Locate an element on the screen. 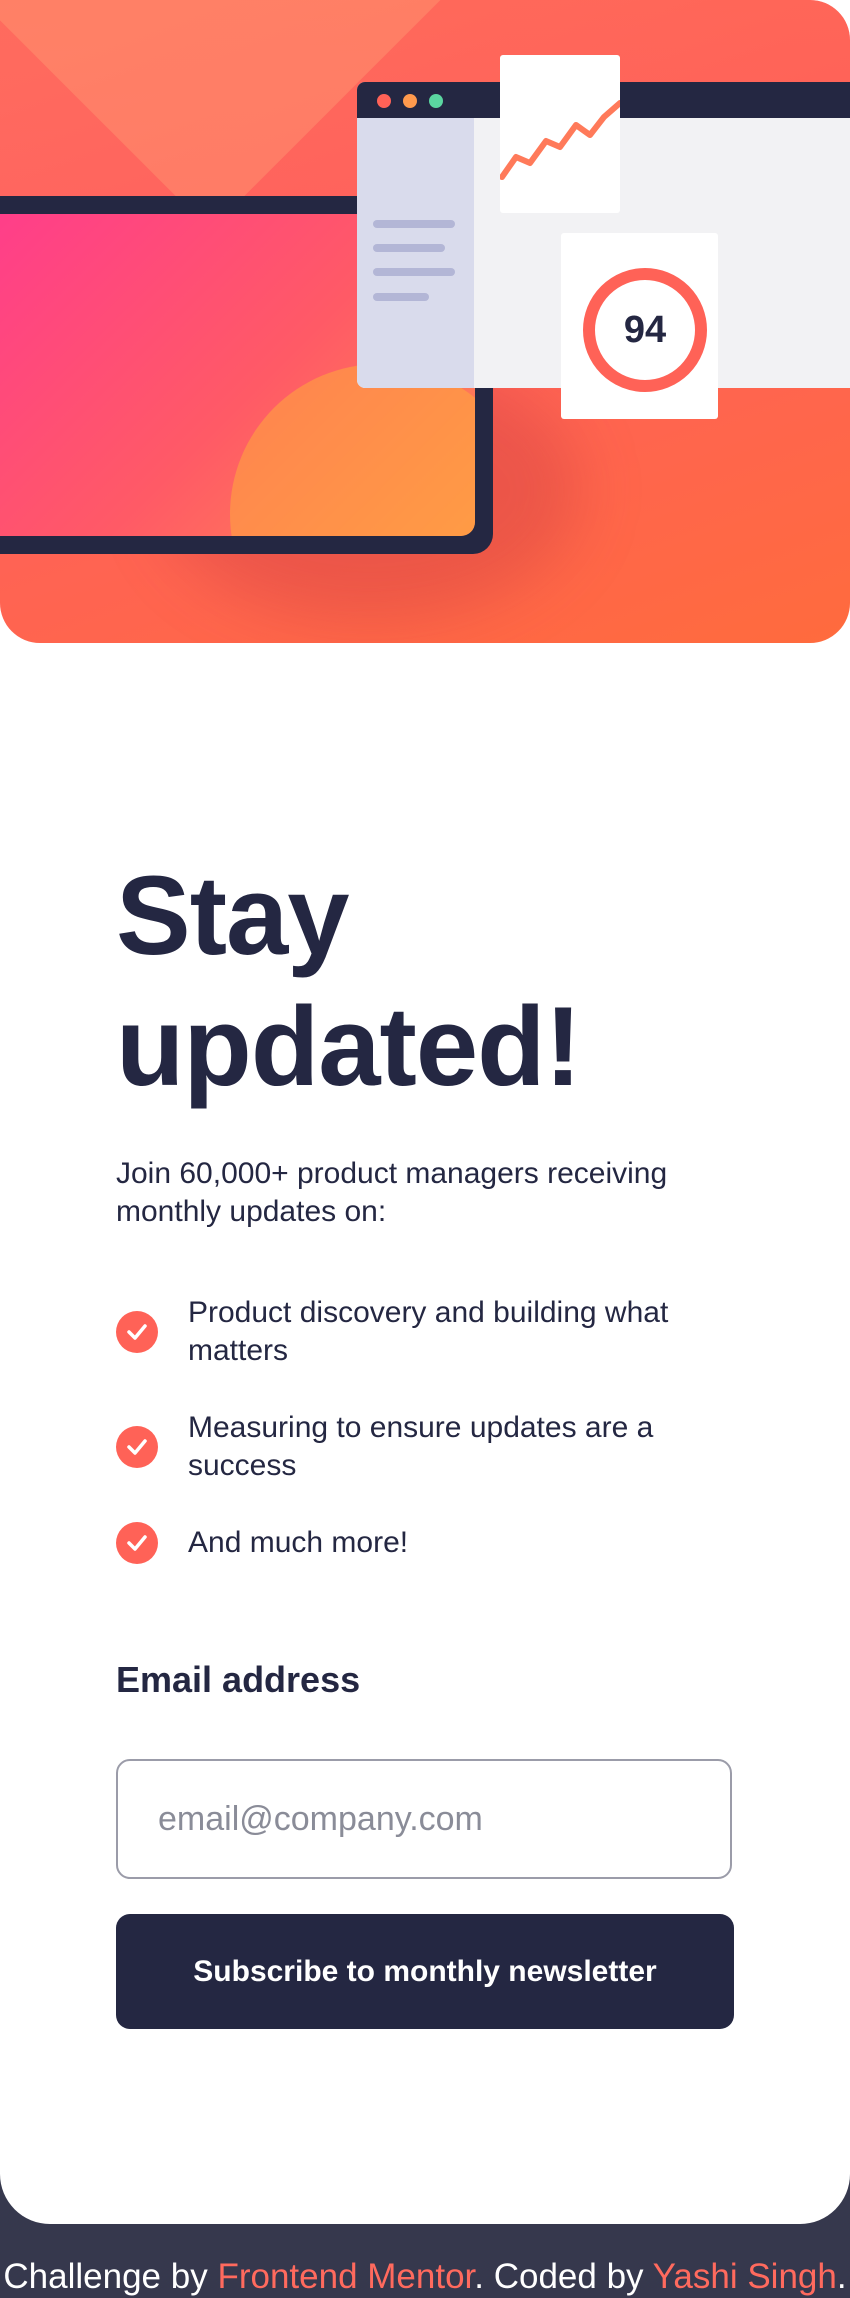  score-value: 94 is located at coordinates (645, 330).